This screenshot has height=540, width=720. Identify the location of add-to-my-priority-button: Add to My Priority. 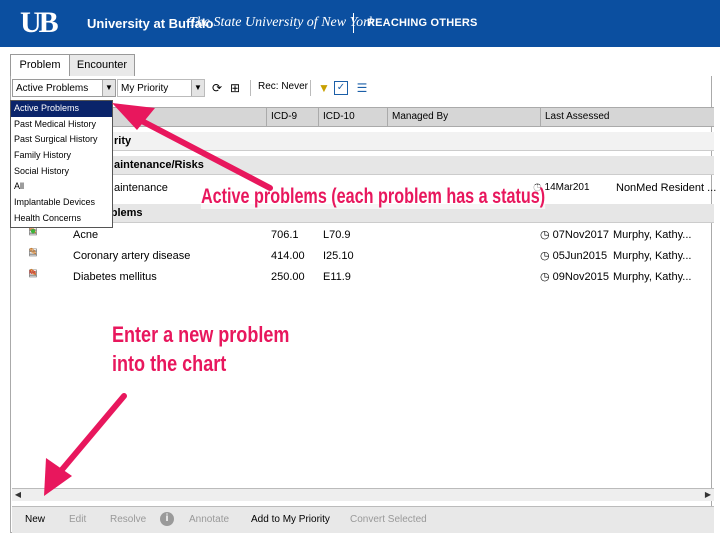
(290, 519).